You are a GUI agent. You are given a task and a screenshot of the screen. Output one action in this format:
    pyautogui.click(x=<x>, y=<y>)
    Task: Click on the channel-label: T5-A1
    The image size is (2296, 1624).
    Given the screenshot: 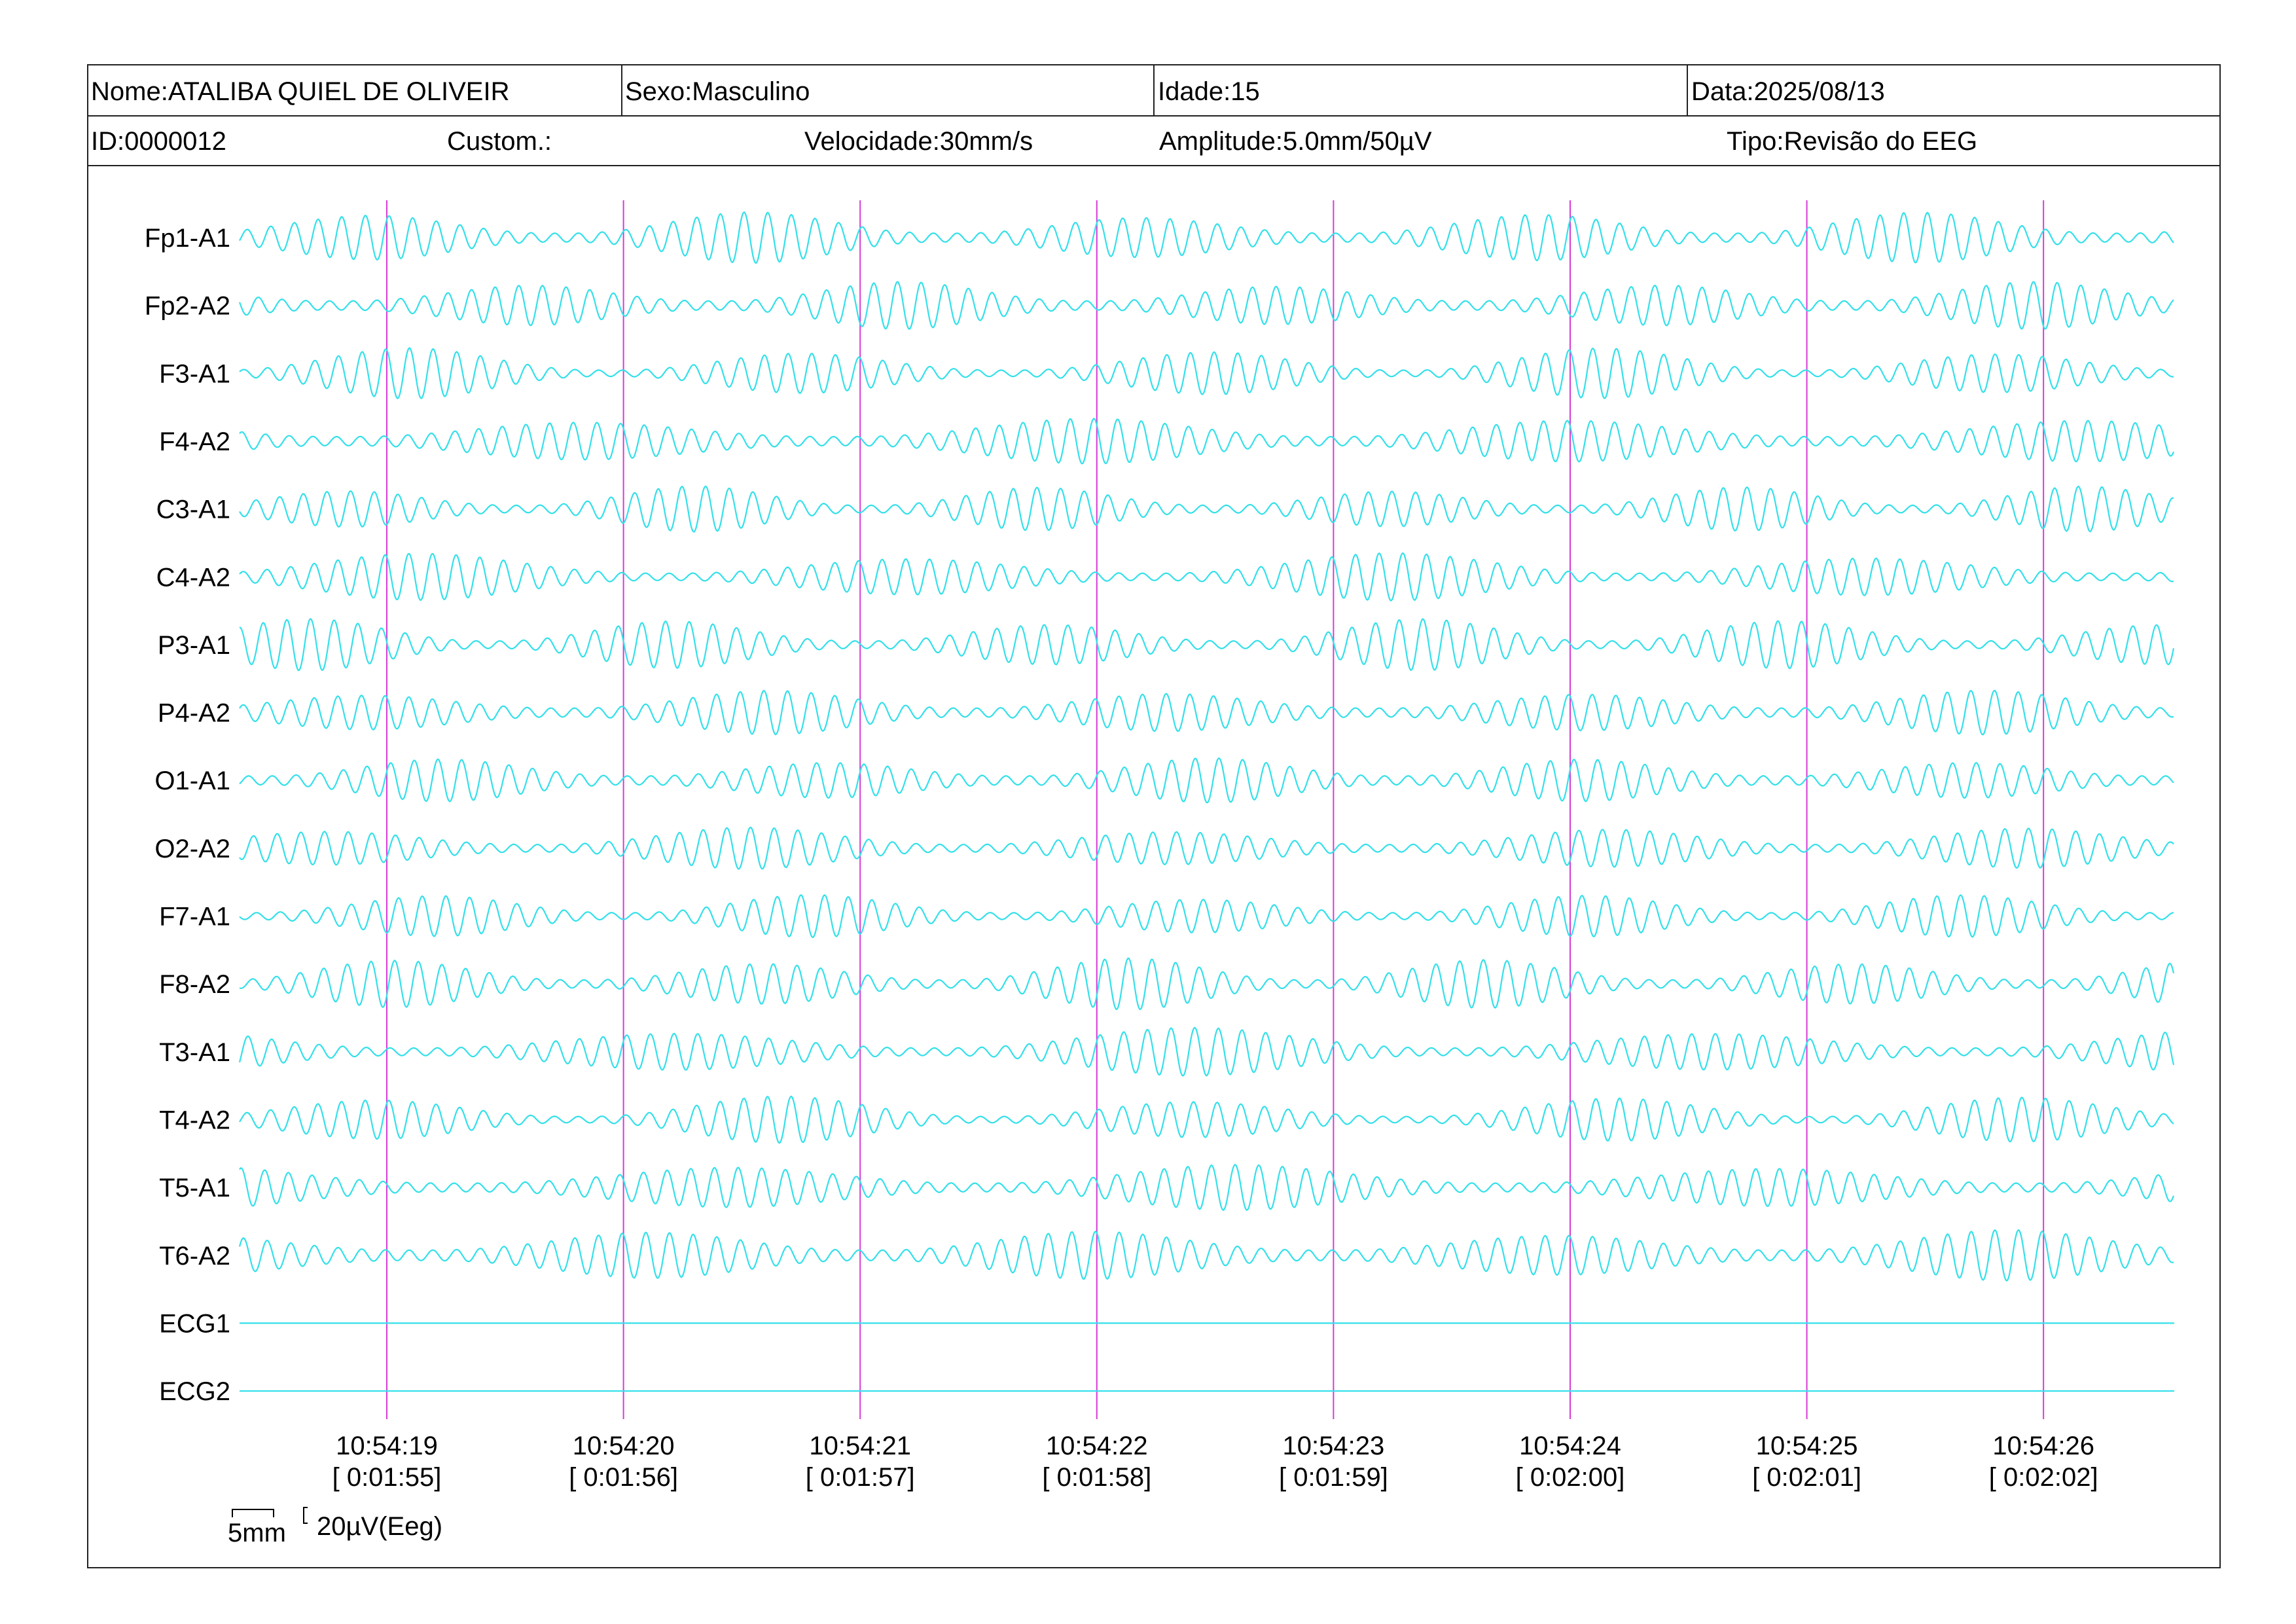 What is the action you would take?
    pyautogui.click(x=194, y=1188)
    